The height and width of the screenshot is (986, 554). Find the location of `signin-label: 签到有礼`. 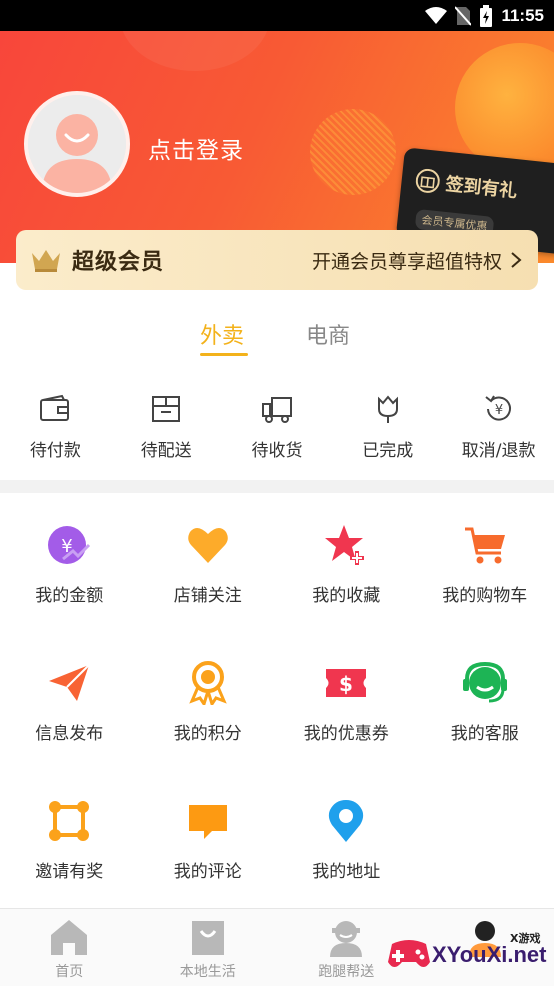

signin-label: 签到有礼 is located at coordinates (481, 188).